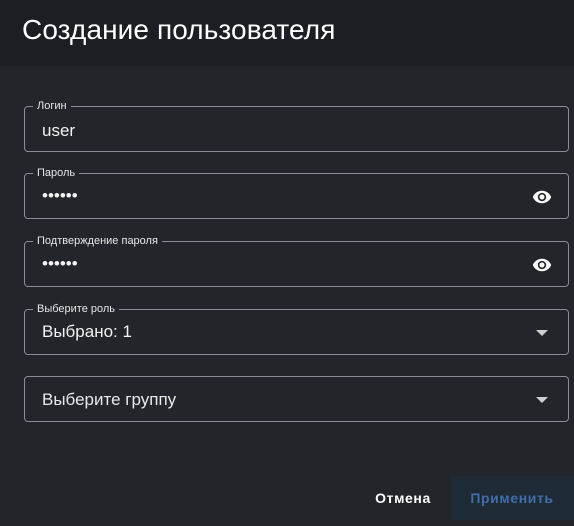 This screenshot has height=526, width=574. Describe the element at coordinates (97, 241) in the screenshot. I see `confirm-password-label: Подтверждение пароля` at that location.